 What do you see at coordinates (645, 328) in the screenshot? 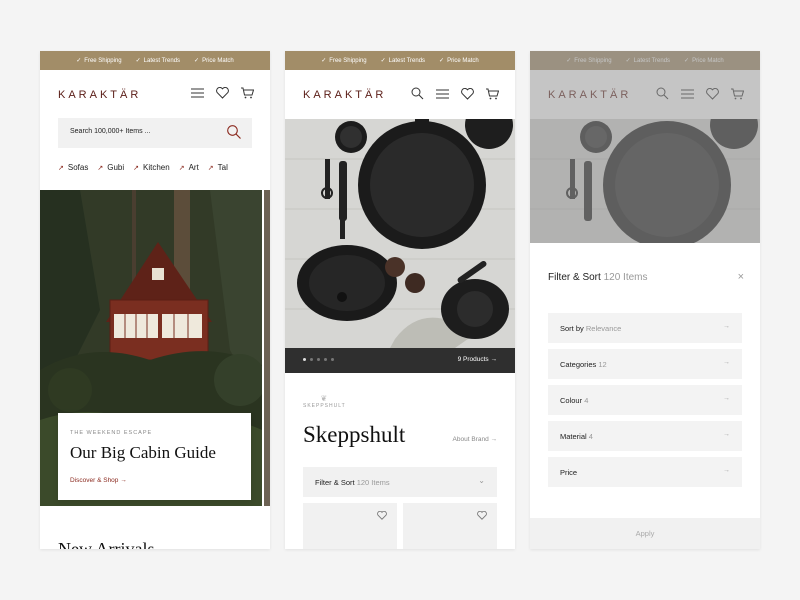
I see `sort-by-option: Sort by Relevance →` at bounding box center [645, 328].